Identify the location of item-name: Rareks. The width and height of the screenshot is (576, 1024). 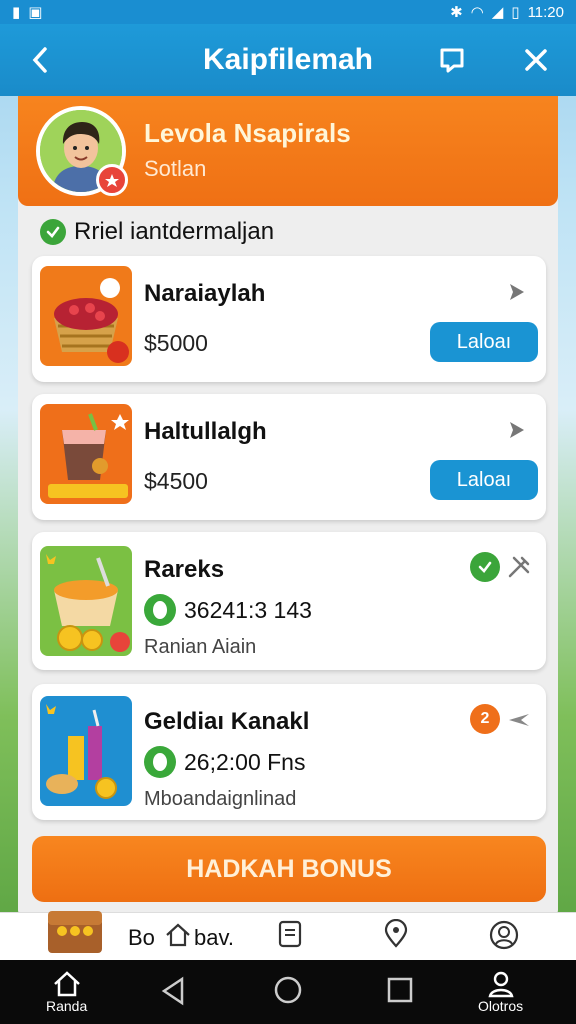
(184, 569).